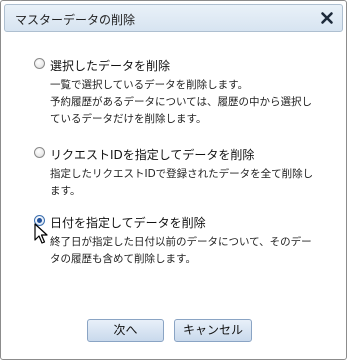 Image resolution: width=347 pixels, height=360 pixels. What do you see at coordinates (110, 66) in the screenshot?
I see `option-label: 選択したデータを削除` at bounding box center [110, 66].